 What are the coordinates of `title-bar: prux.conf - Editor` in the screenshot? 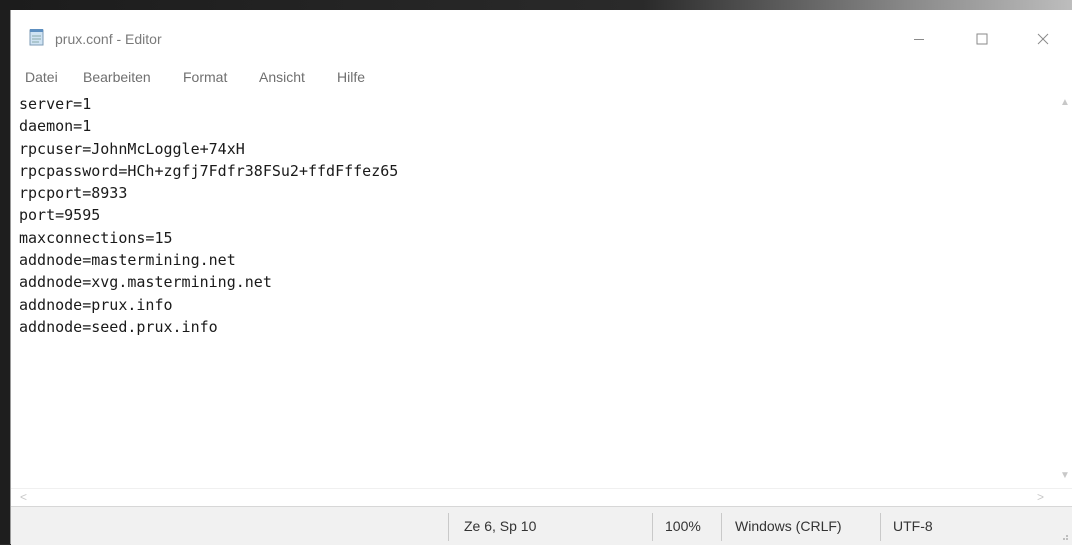 It's located at (541, 38).